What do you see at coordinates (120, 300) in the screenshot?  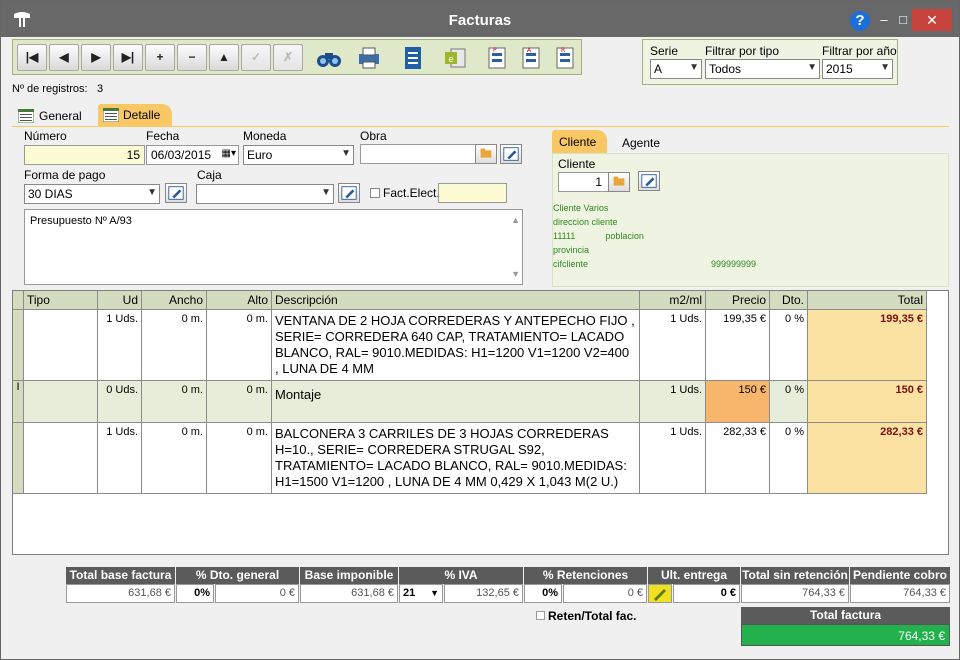 I see `col-ud: Ud` at bounding box center [120, 300].